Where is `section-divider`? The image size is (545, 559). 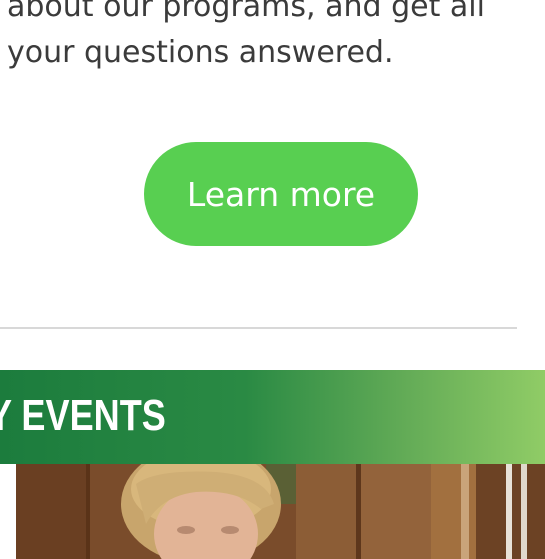 section-divider is located at coordinates (258, 328).